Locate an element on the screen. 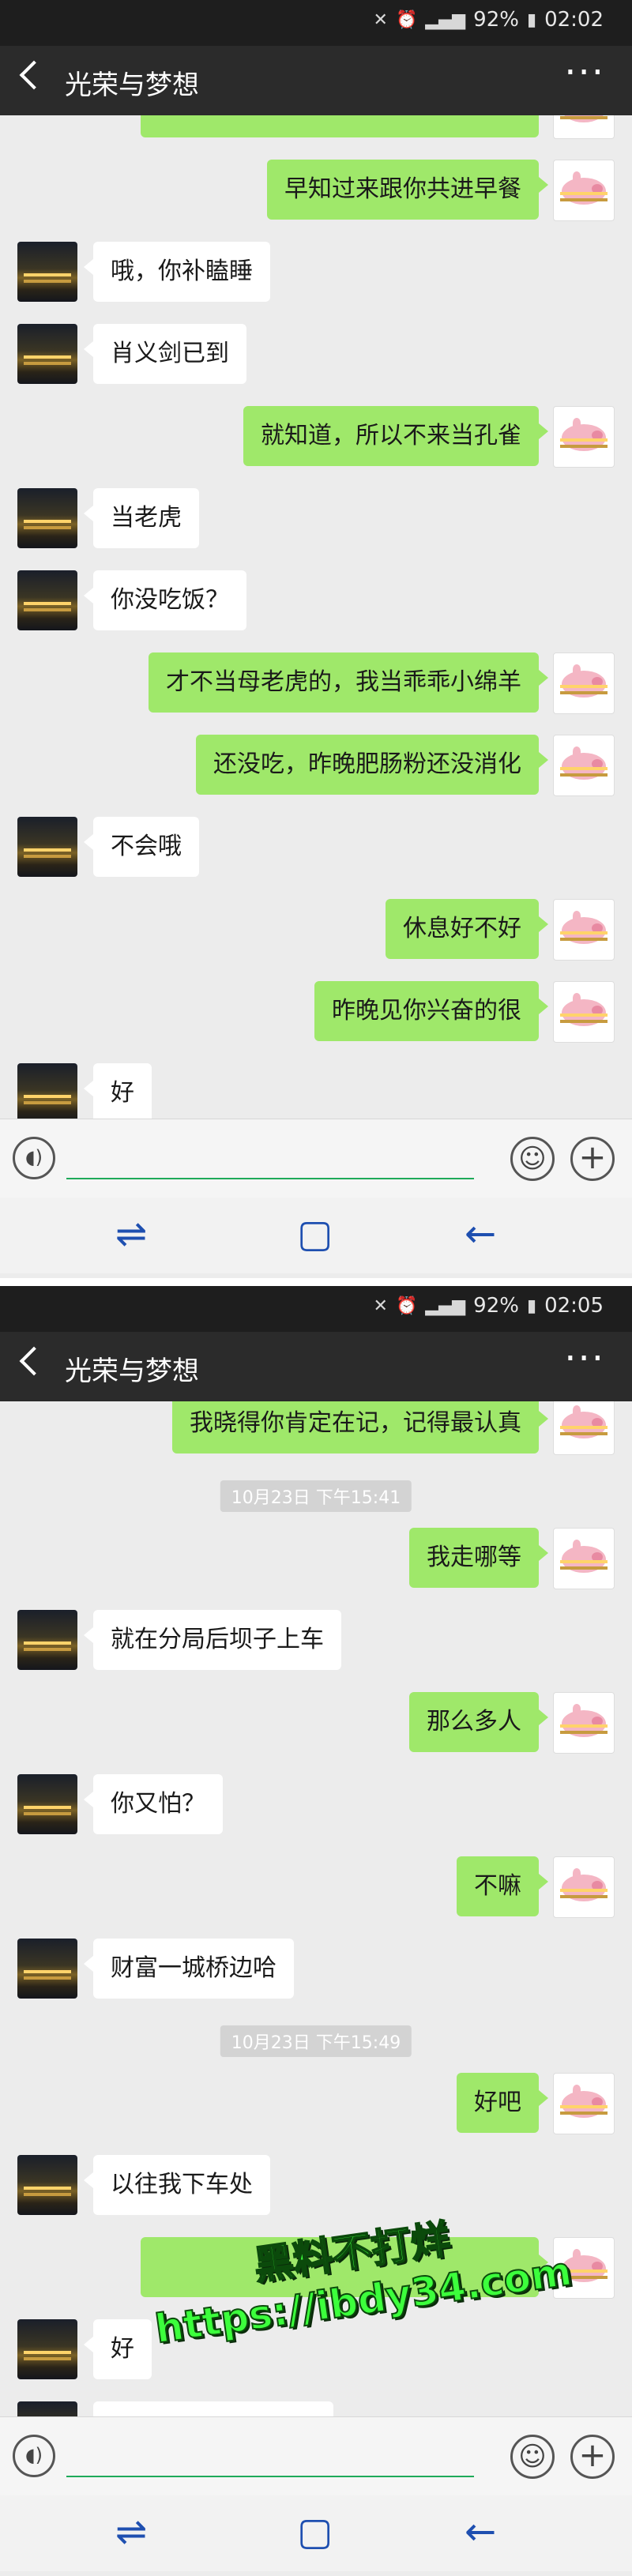  received-message is located at coordinates (213, 2409).